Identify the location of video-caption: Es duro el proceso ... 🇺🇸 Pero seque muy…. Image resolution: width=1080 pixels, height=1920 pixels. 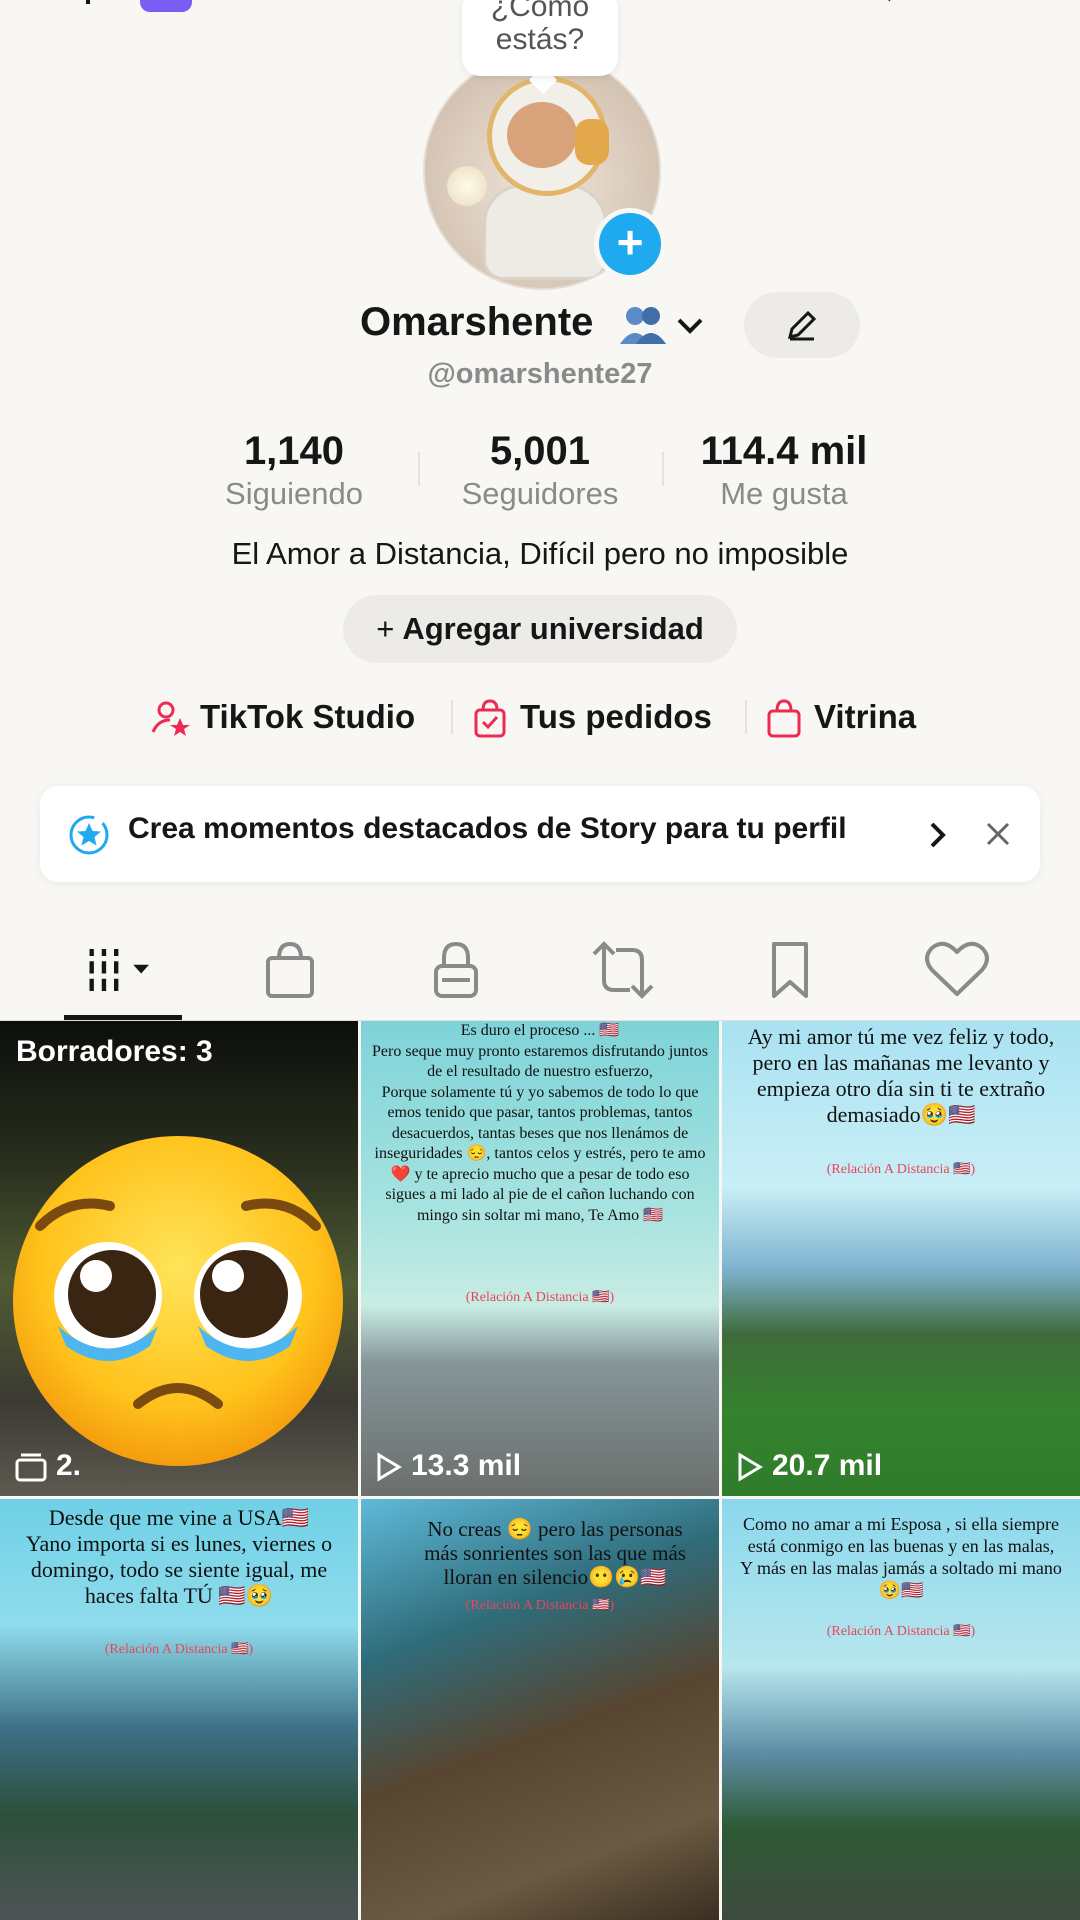
(540, 1123).